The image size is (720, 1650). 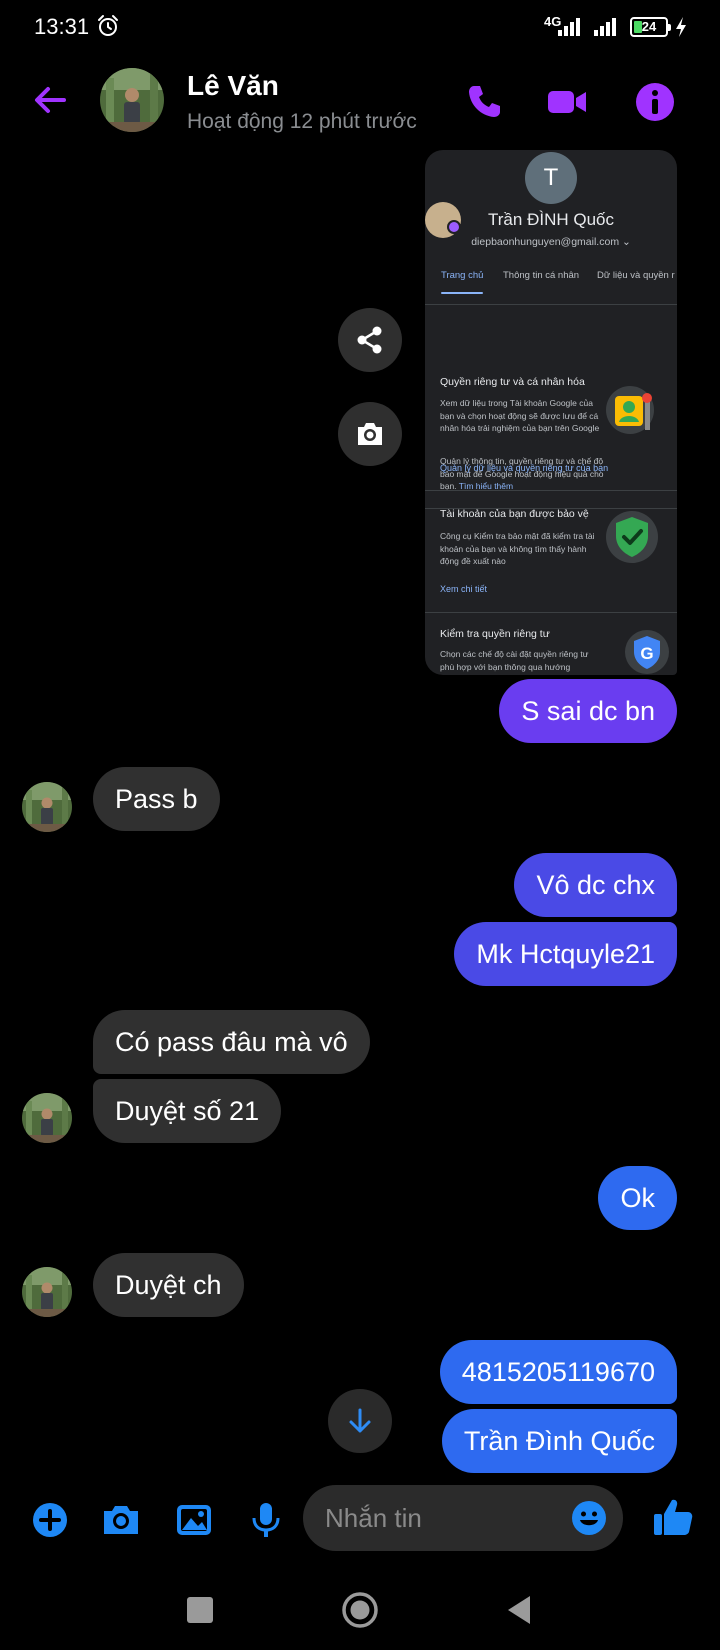 I want to click on security-shield-icon, so click(x=632, y=537).